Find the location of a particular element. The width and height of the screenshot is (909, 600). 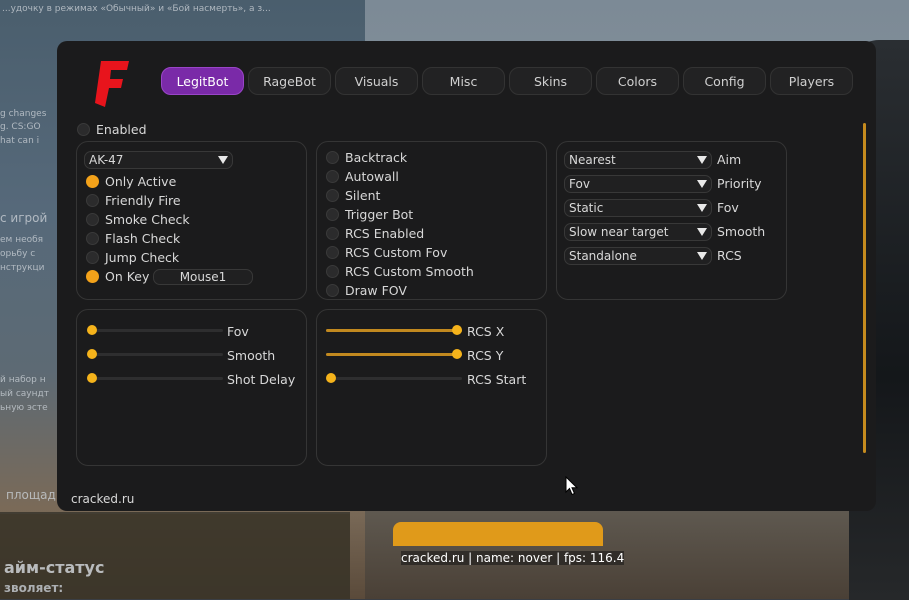

rcs-x-slider is located at coordinates (394, 330).